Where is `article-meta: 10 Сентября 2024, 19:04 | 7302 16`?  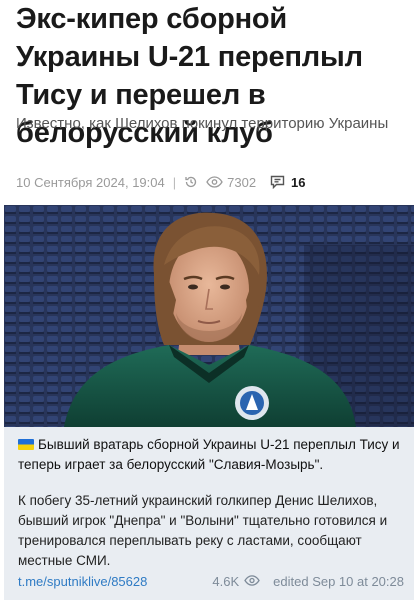 article-meta: 10 Сентября 2024, 19:04 | 7302 16 is located at coordinates (161, 182).